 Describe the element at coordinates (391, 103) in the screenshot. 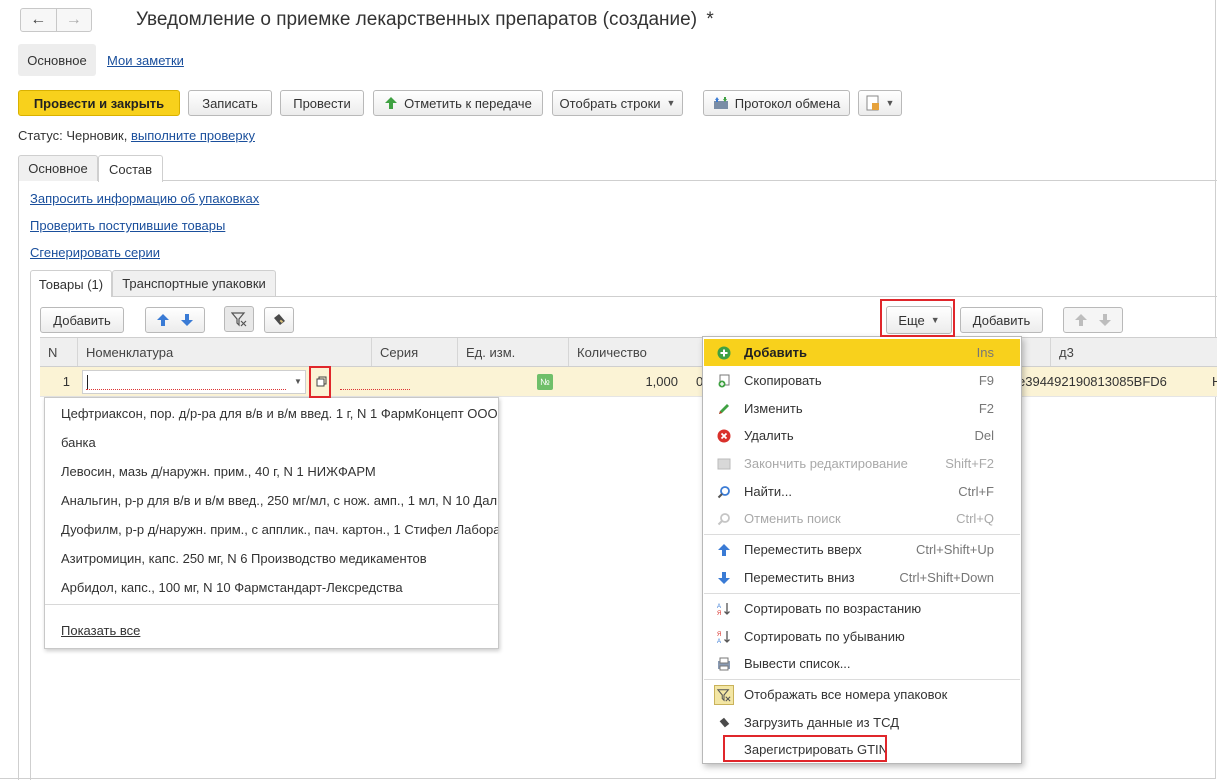

I see `green-up-arrow-icon` at that location.